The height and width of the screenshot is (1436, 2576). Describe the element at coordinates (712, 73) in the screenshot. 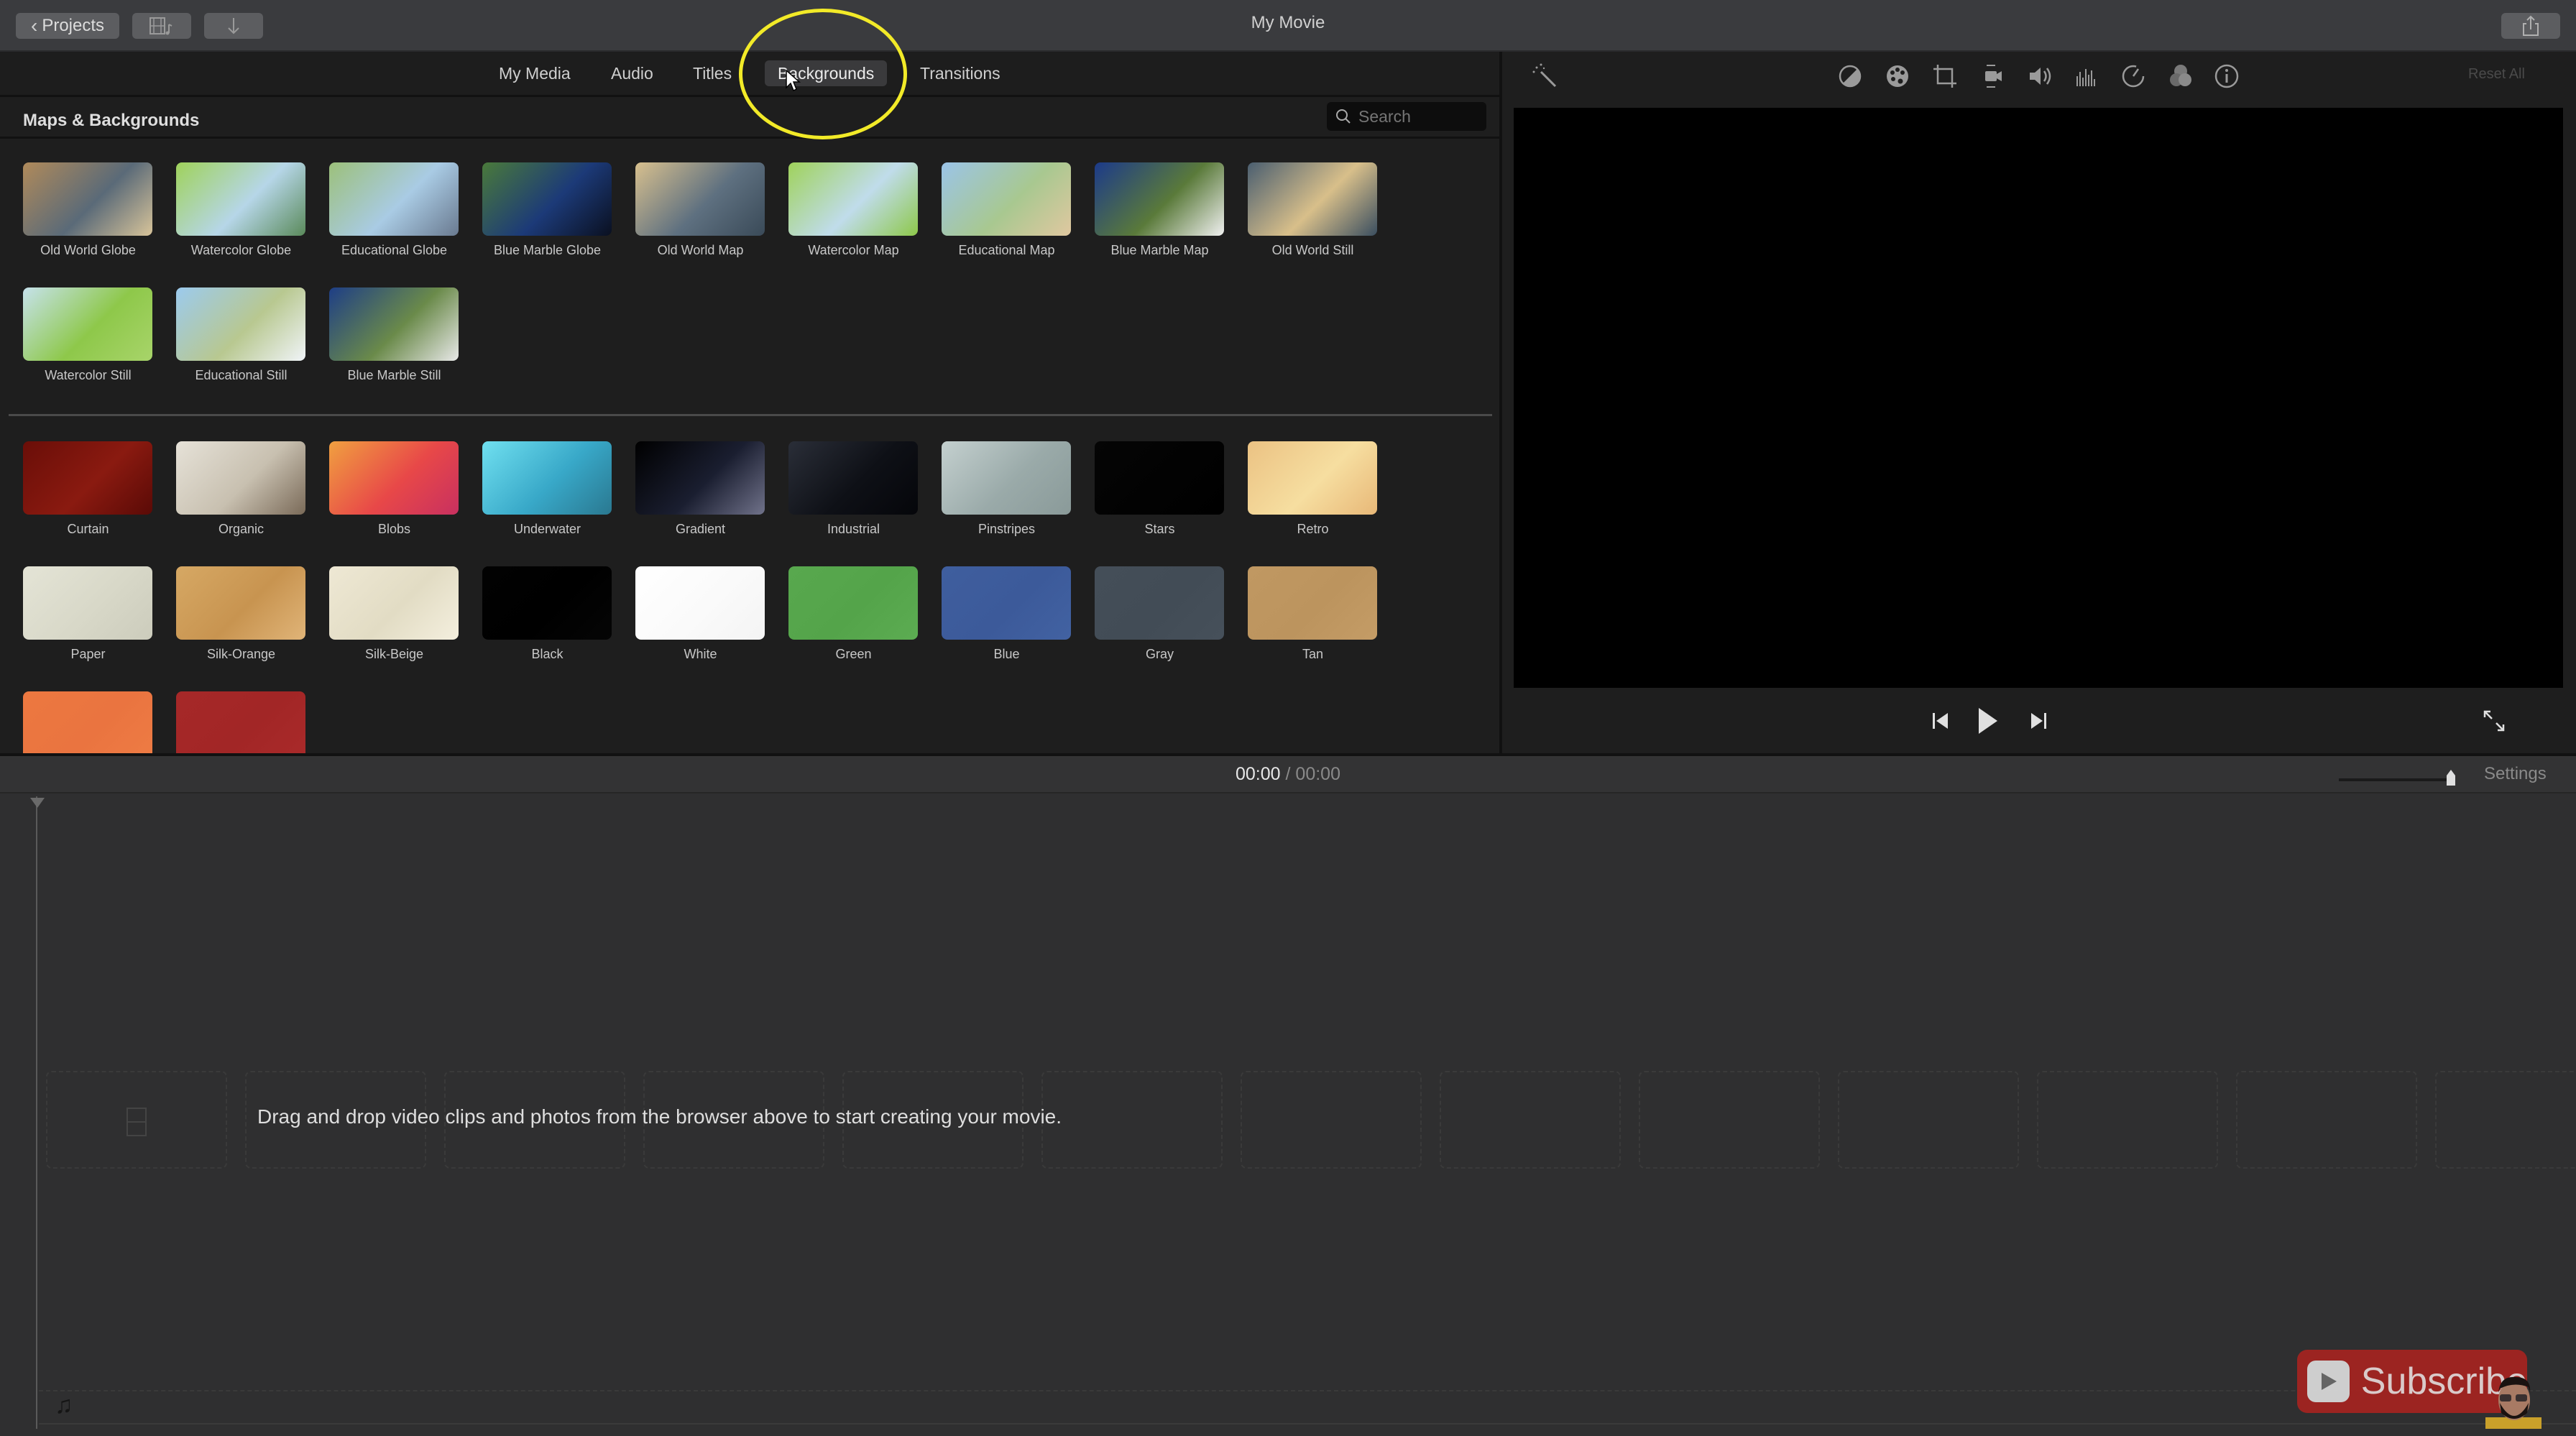

I see `tab-titles: Titles` at that location.